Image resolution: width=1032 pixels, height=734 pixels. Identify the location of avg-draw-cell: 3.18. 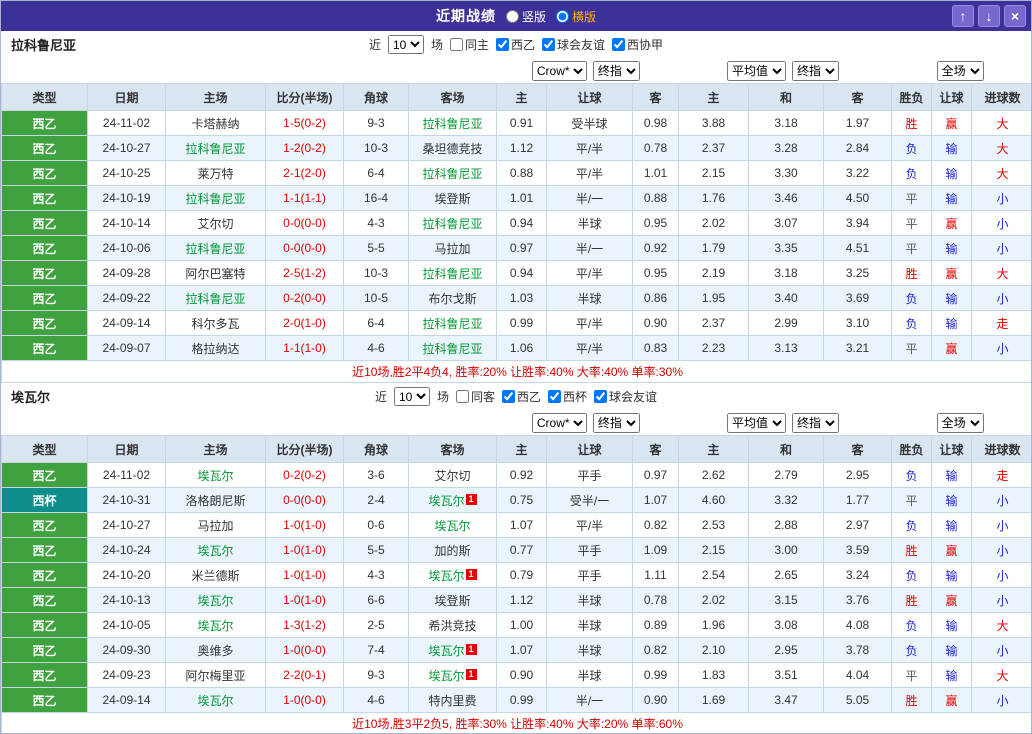
(786, 123).